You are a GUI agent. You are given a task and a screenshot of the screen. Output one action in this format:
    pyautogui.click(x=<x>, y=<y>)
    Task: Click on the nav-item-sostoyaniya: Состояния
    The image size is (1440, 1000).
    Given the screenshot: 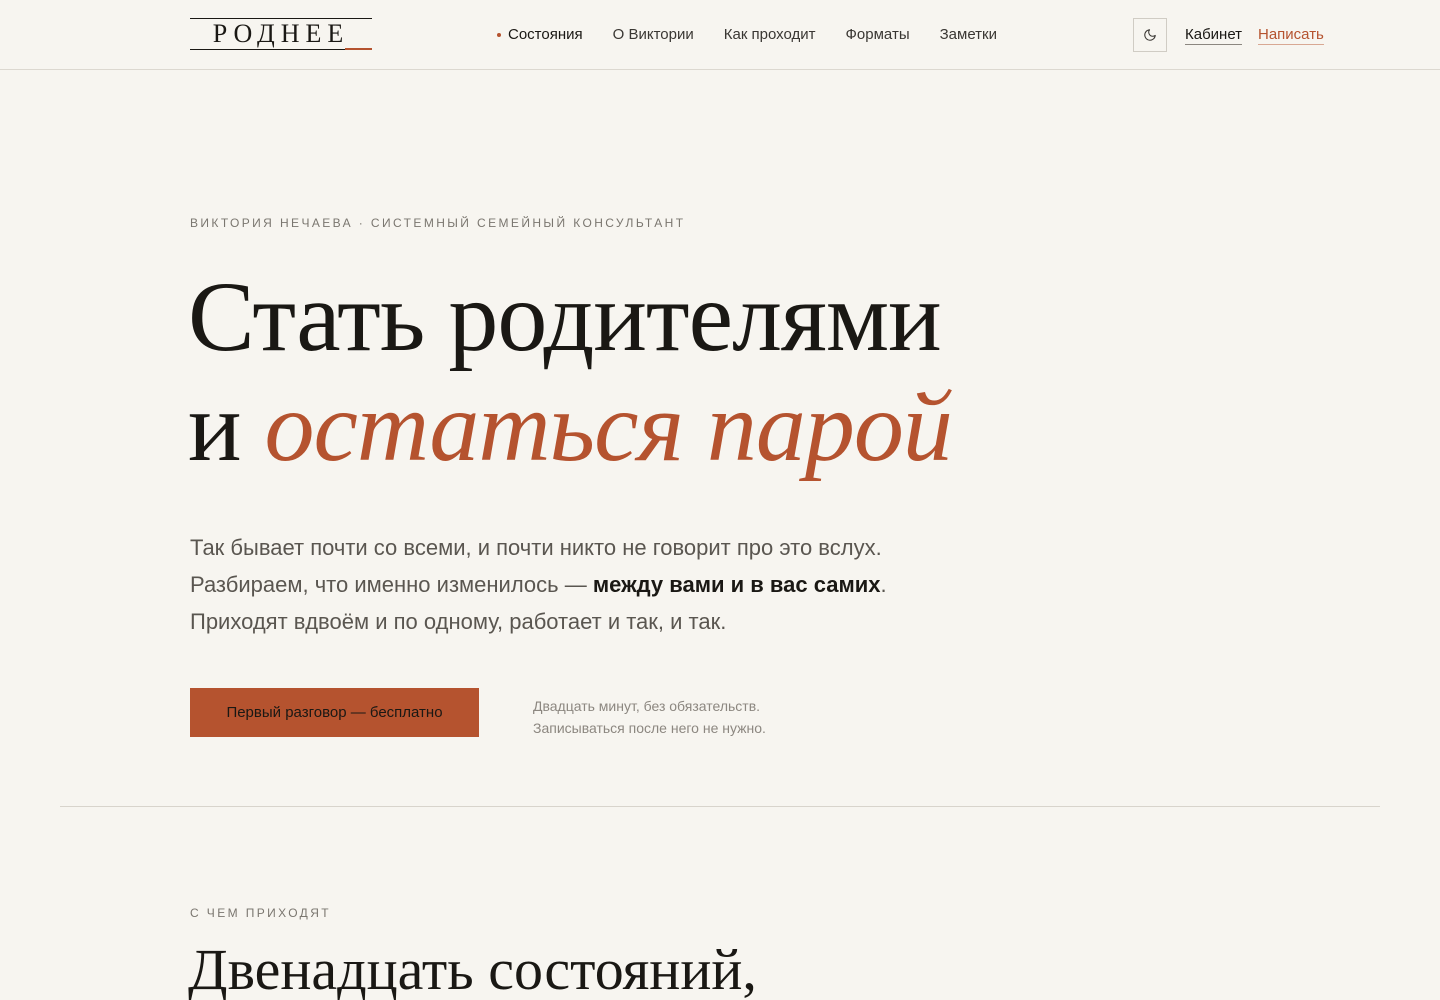 What is the action you would take?
    pyautogui.click(x=540, y=35)
    